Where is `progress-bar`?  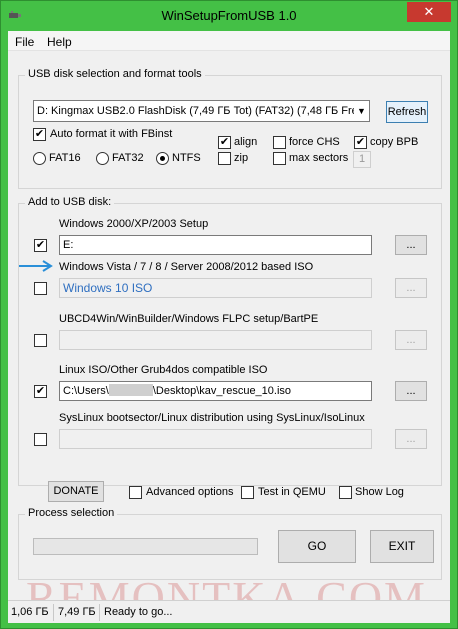 progress-bar is located at coordinates (145, 546).